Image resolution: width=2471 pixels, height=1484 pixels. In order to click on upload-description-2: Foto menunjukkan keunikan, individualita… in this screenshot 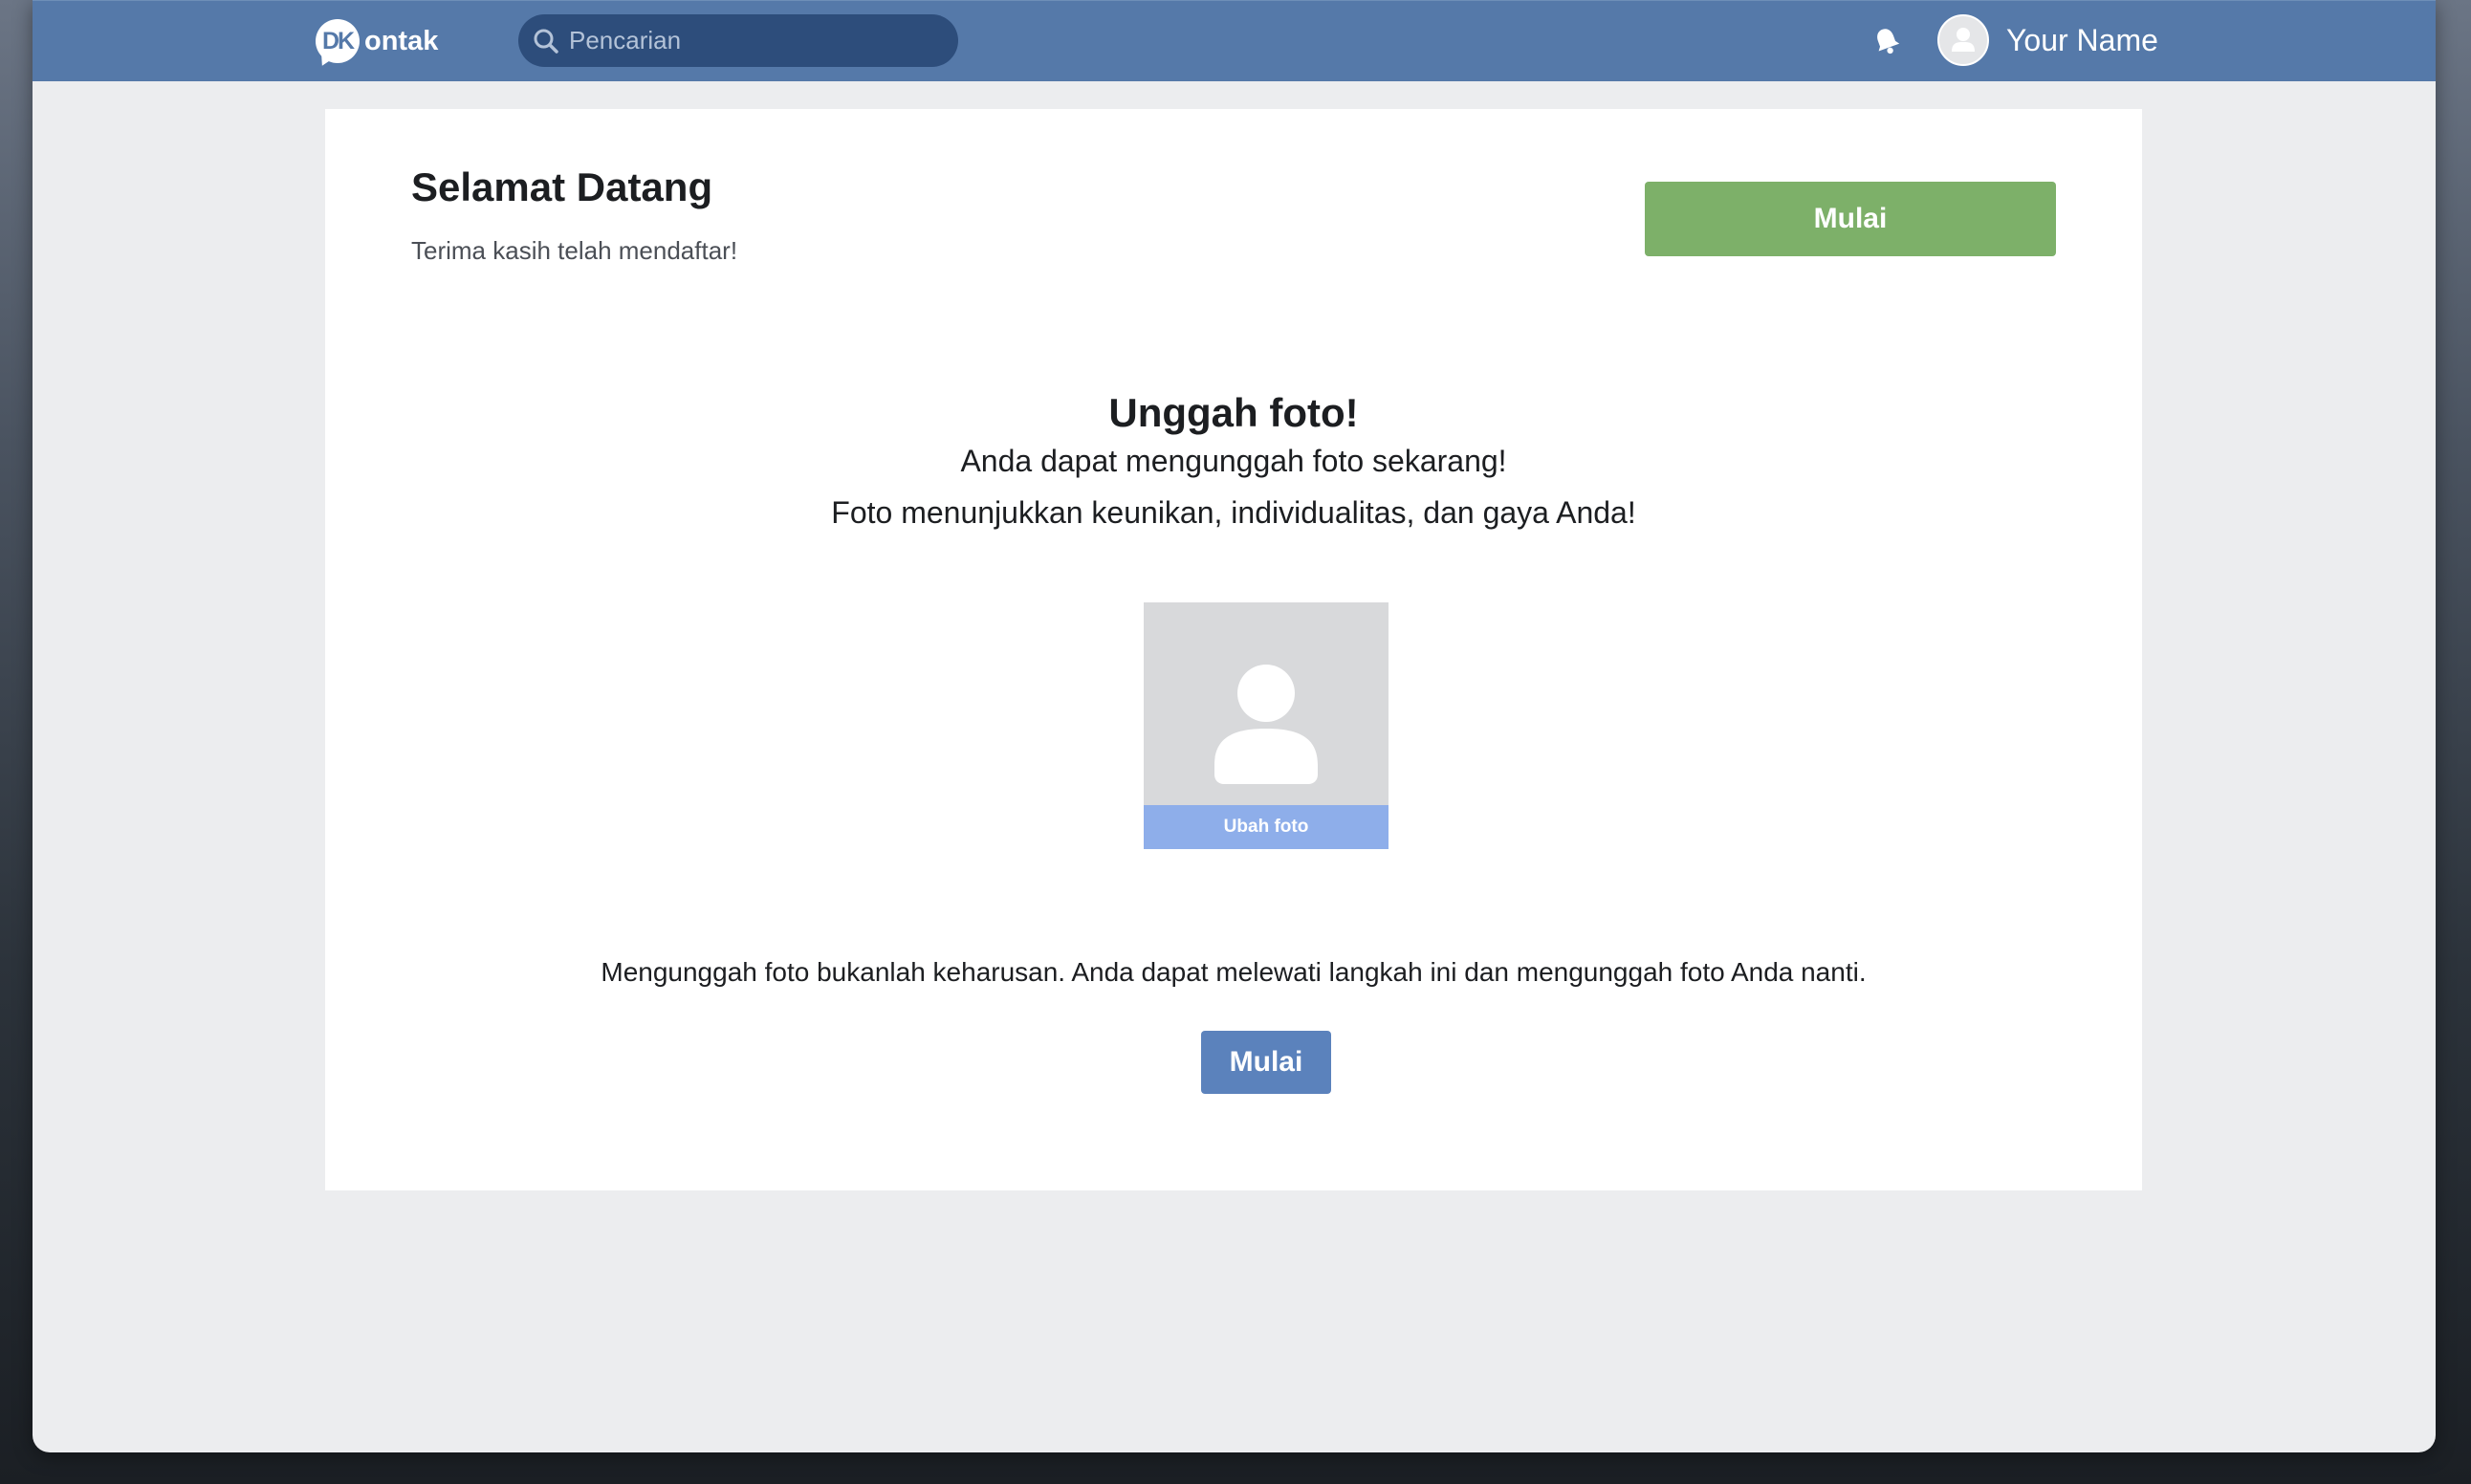, I will do `click(1234, 513)`.